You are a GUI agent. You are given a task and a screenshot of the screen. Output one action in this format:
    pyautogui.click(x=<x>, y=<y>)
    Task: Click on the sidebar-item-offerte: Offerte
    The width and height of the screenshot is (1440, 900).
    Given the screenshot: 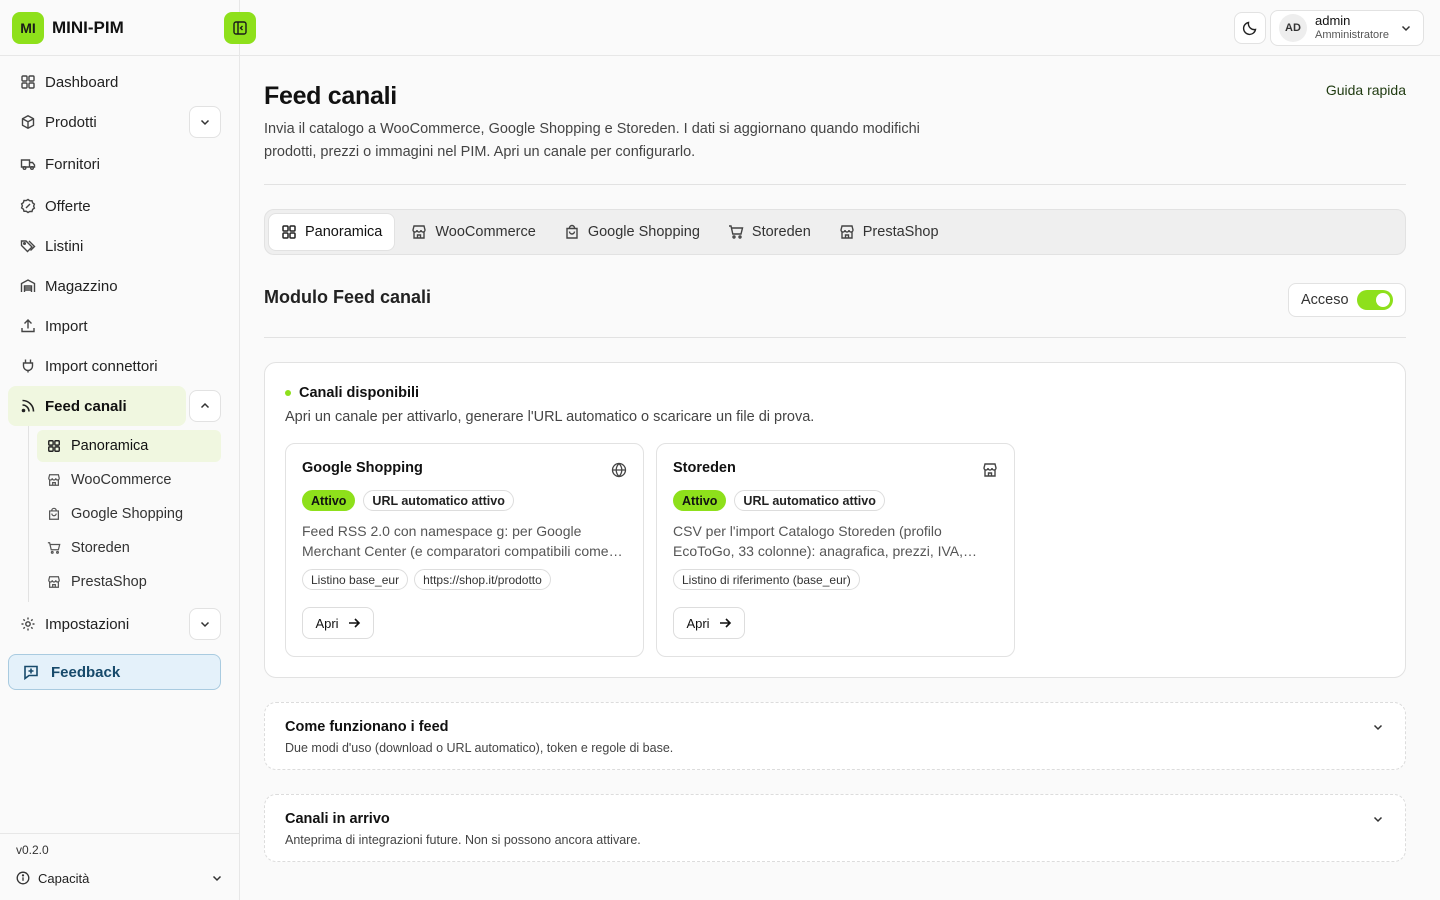 What is the action you would take?
    pyautogui.click(x=114, y=206)
    